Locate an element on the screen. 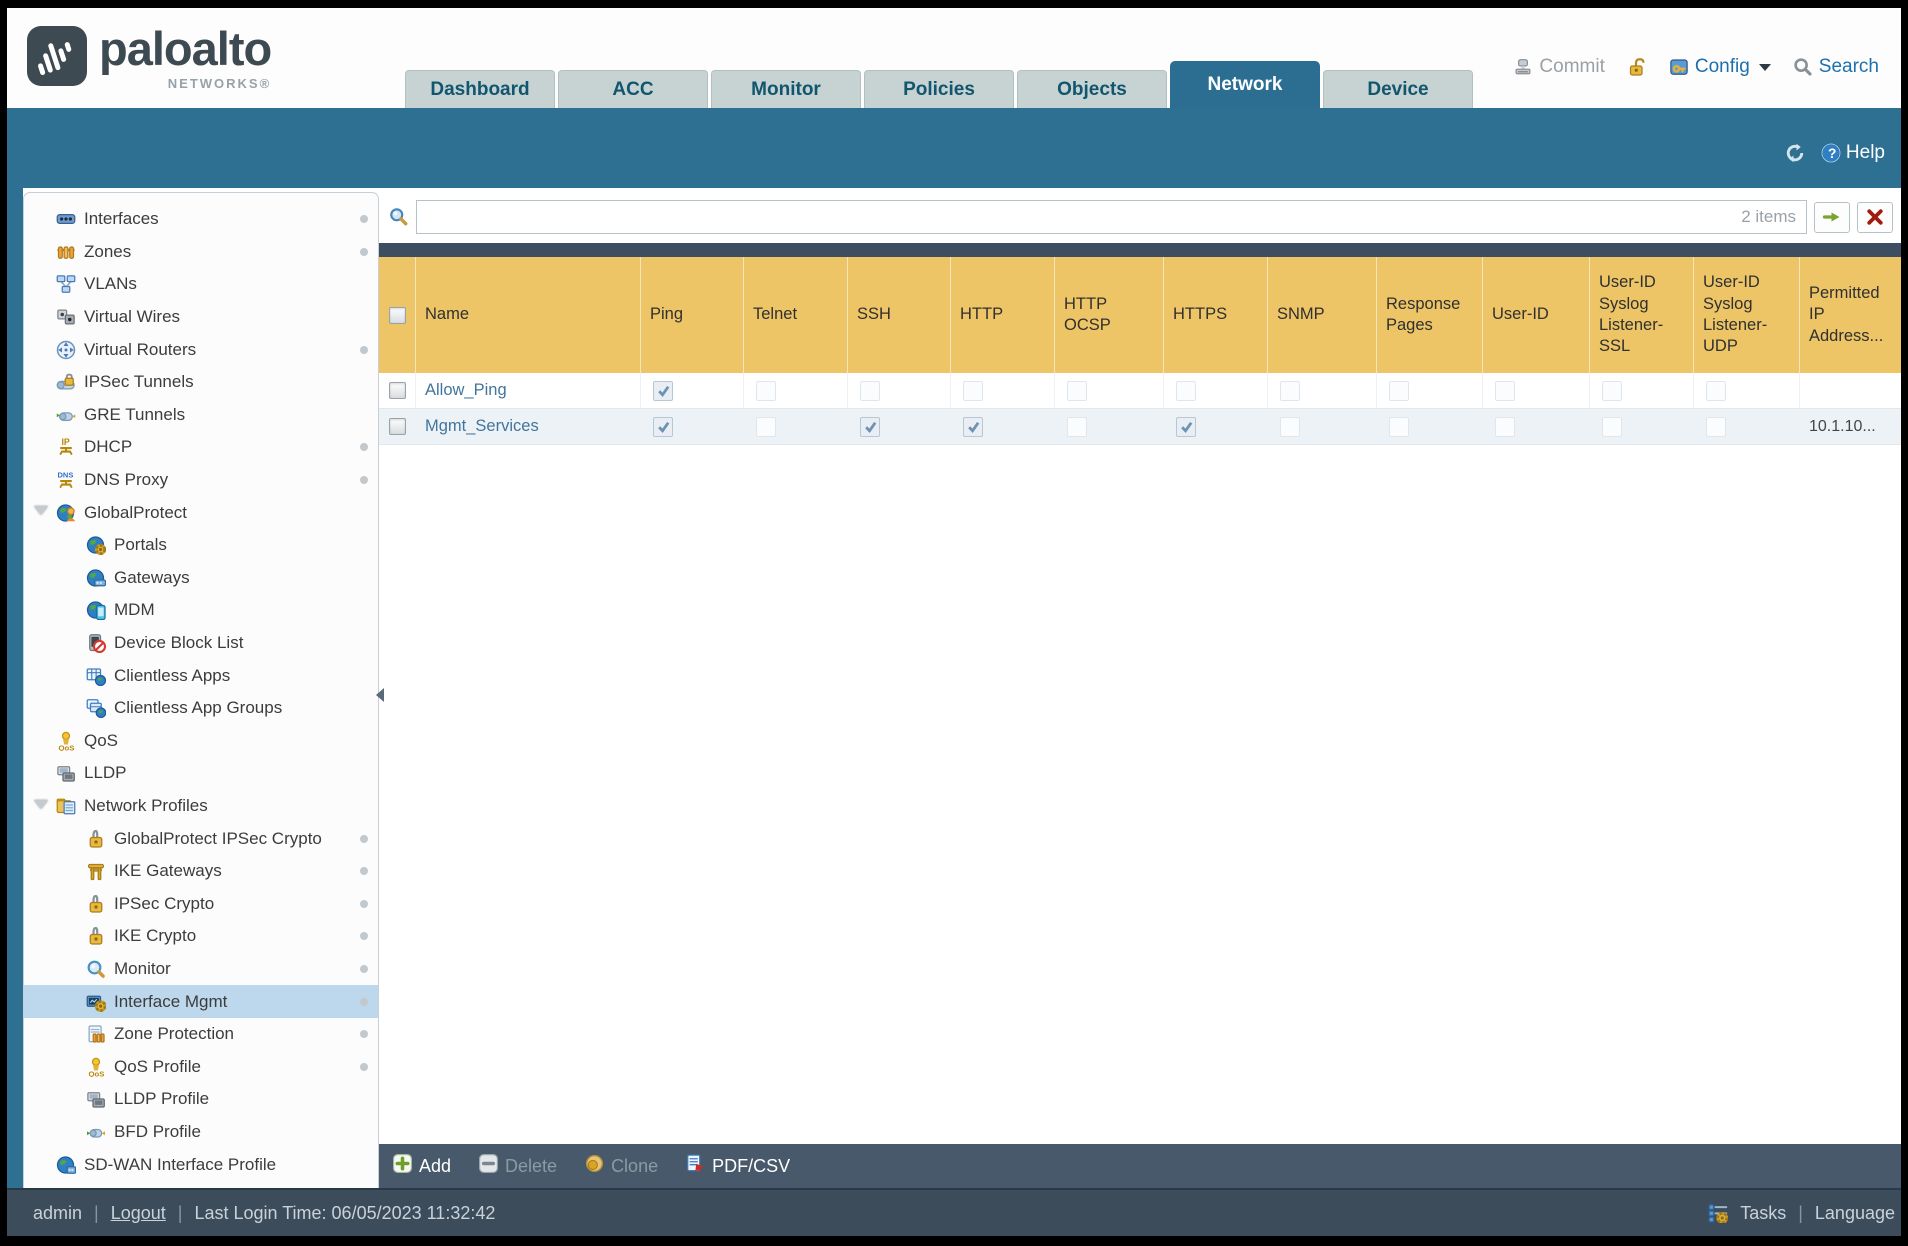 This screenshot has height=1246, width=1908. sidebar-item-monitor: Monitor is located at coordinates (201, 969).